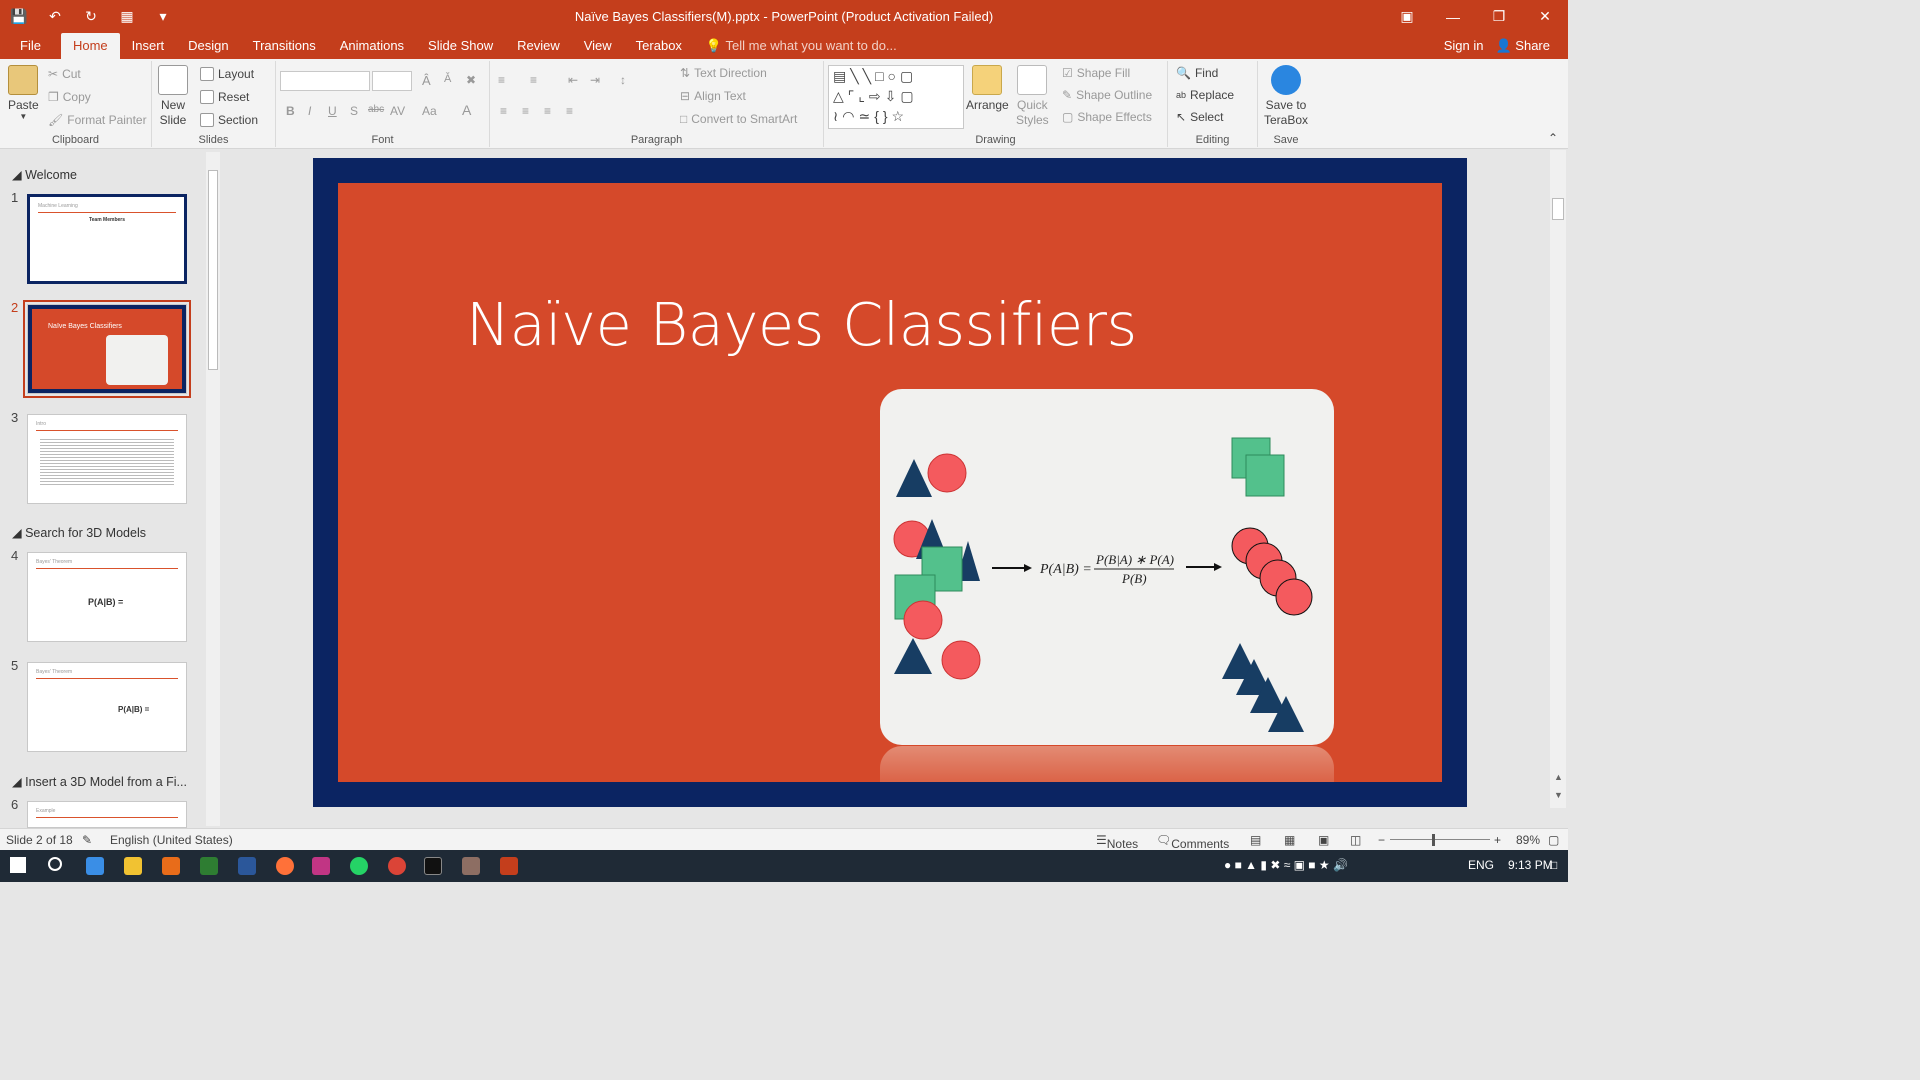 The width and height of the screenshot is (1920, 1080). I want to click on section-welcome: ◢ Welcome, so click(44, 174).